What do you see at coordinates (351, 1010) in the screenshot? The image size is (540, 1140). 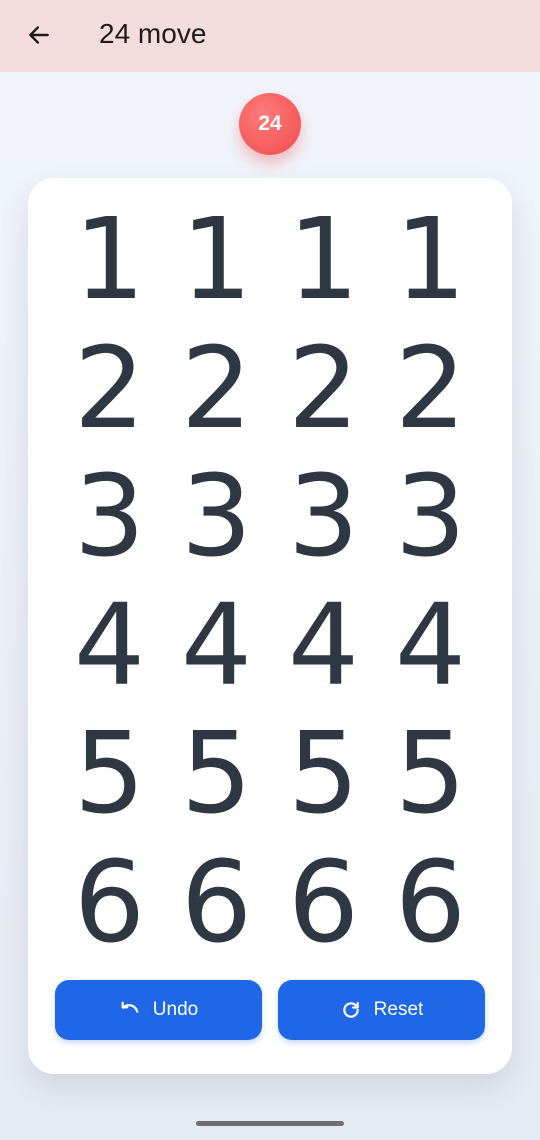 I see `refresh-icon` at bounding box center [351, 1010].